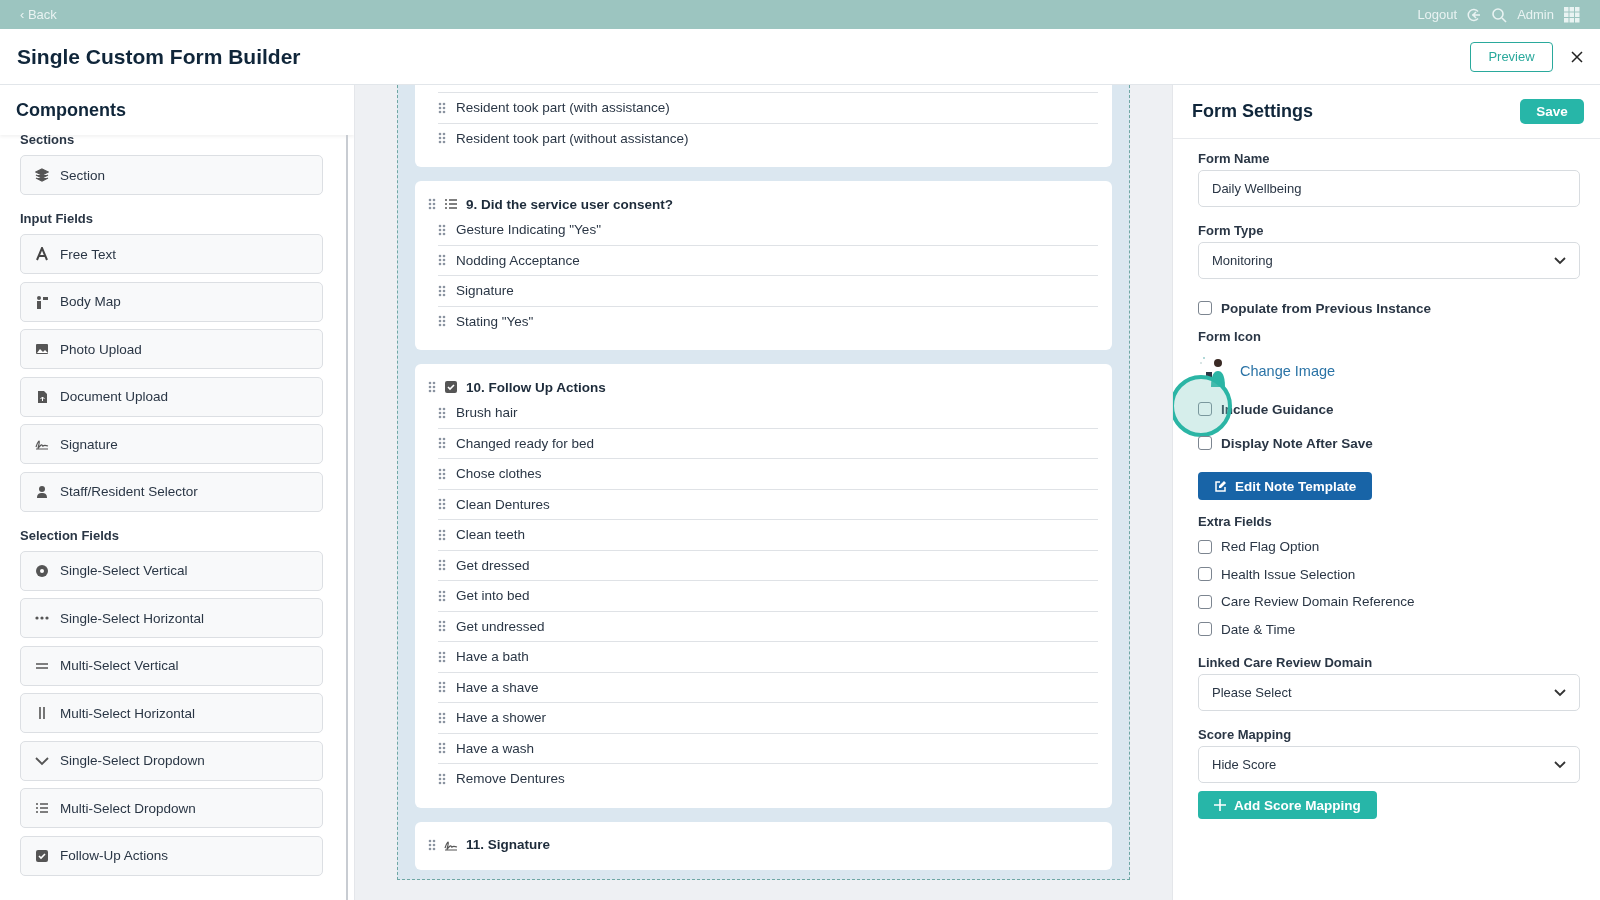 Image resolution: width=1600 pixels, height=900 pixels. I want to click on option-label: Resident took part (with assistance), so click(563, 108).